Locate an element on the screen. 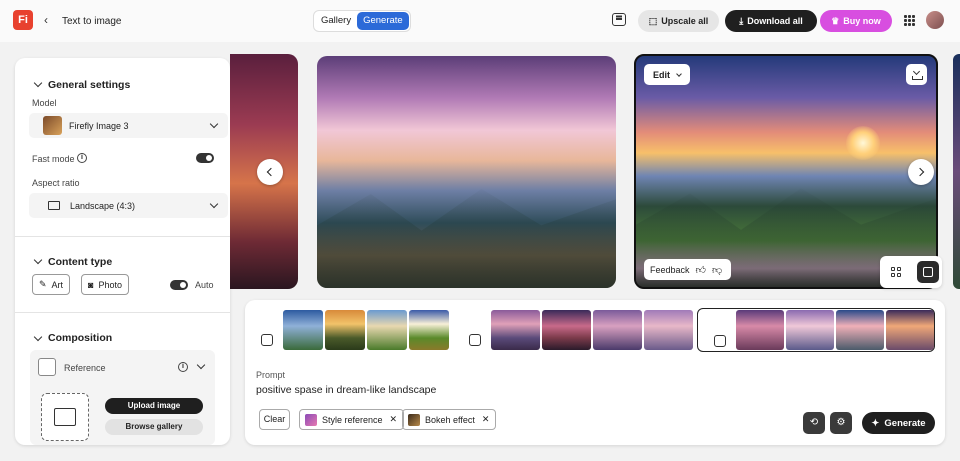  browse-gallery-label: Browse gallery is located at coordinates (154, 426).